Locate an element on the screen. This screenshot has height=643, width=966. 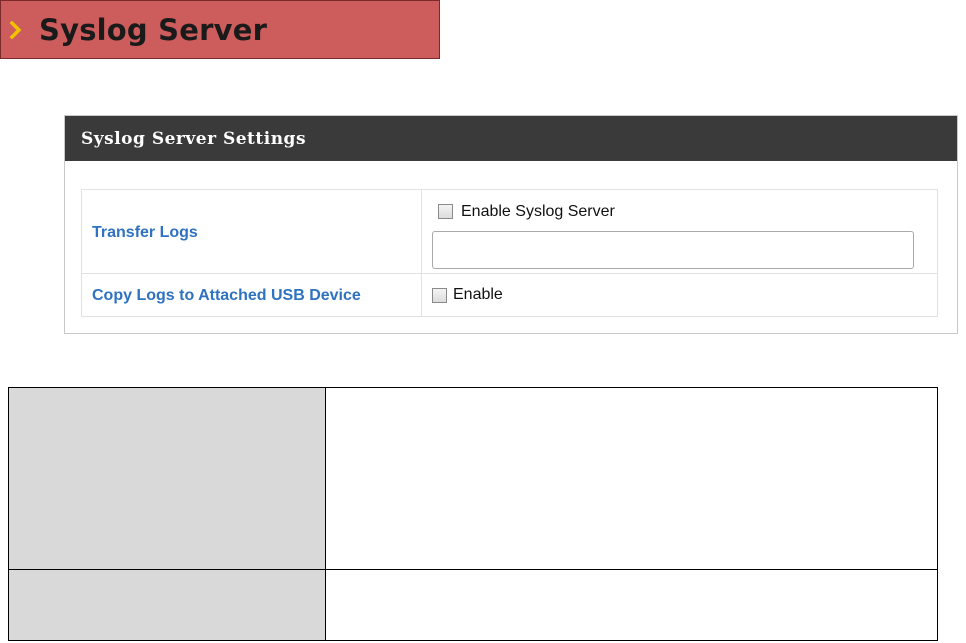
value-cell: Enable Syslog Server is located at coordinates (679, 231).